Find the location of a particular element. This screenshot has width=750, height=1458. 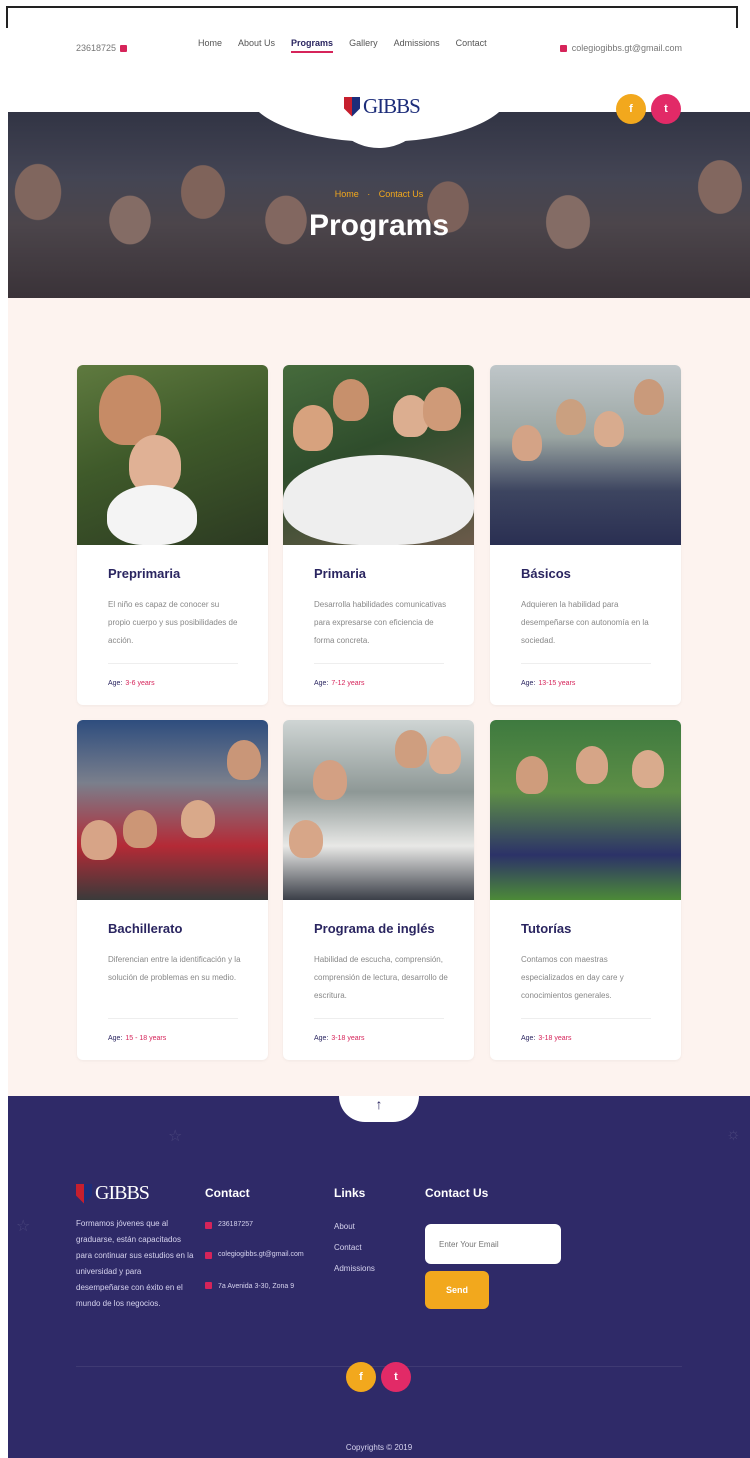

program-age: Age: 3-6 years is located at coordinates (131, 683).